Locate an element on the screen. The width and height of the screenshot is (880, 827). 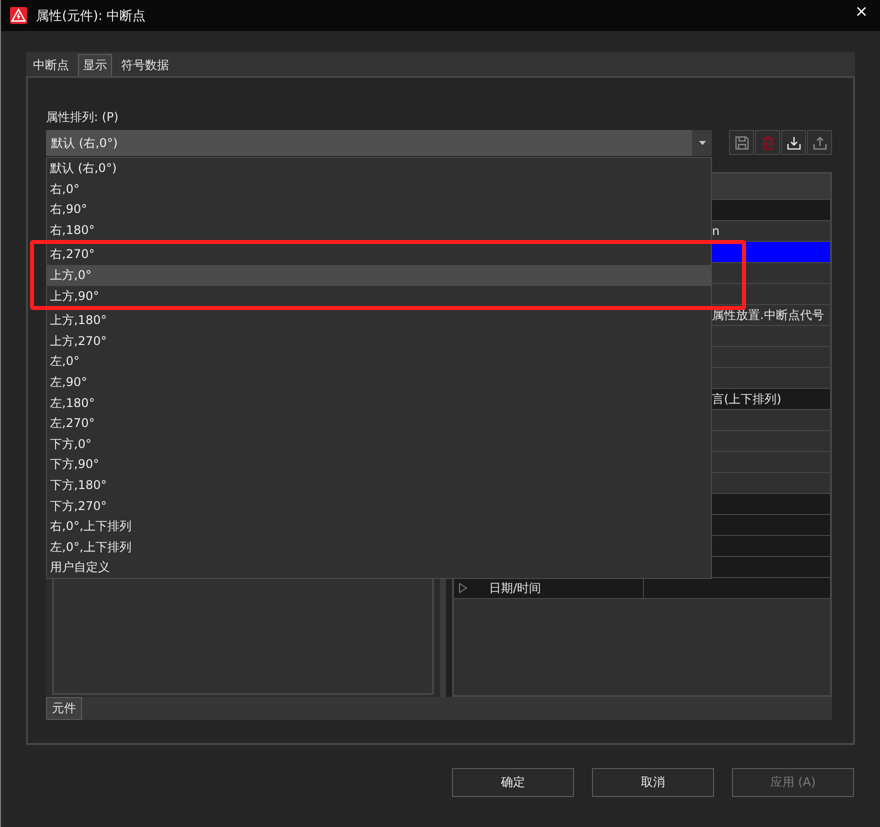
close-icon is located at coordinates (861, 11).